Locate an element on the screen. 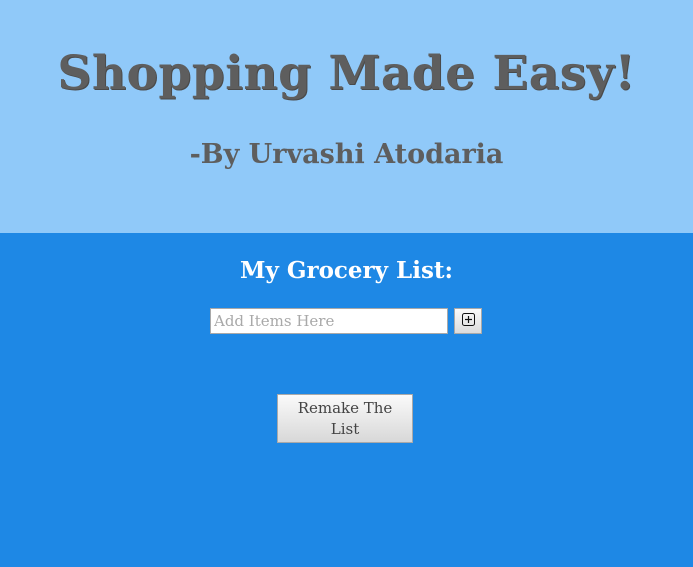  add-item-row is located at coordinates (346, 321).